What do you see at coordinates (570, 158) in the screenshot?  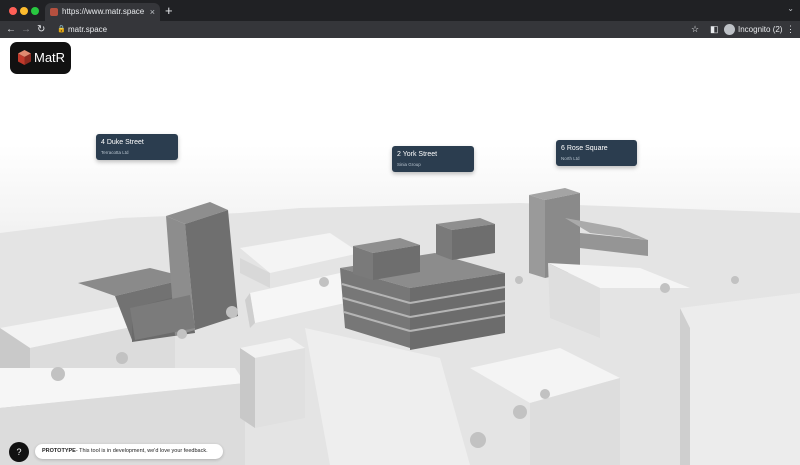 I see `label-subtitle: North Ltd` at bounding box center [570, 158].